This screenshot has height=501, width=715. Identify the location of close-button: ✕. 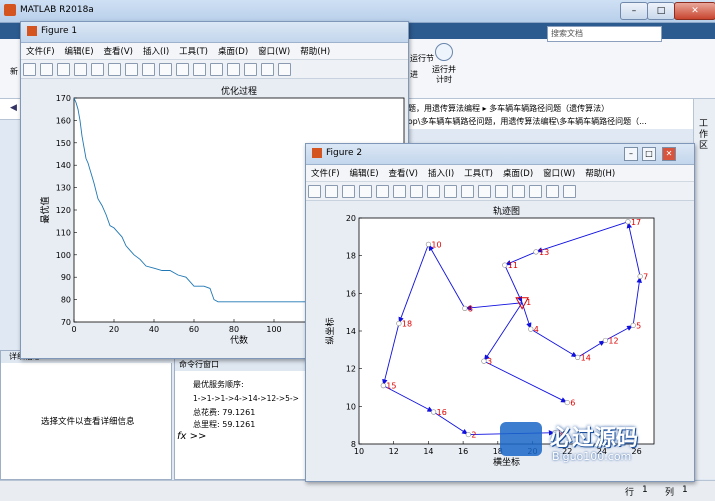
(694, 11).